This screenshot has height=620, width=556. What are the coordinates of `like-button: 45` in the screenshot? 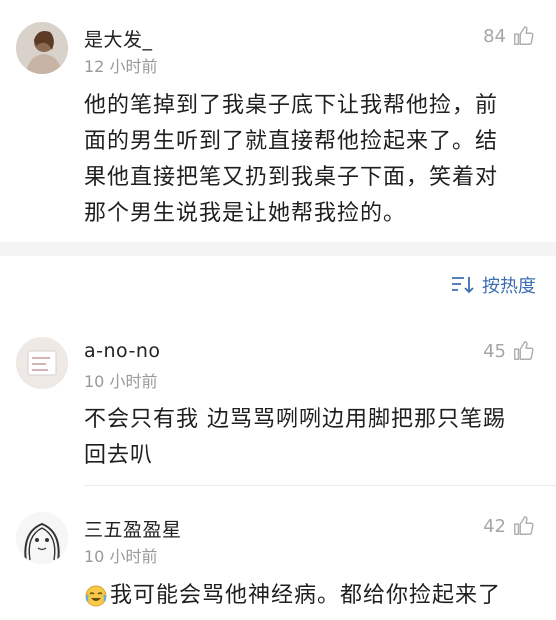 It's located at (508, 351).